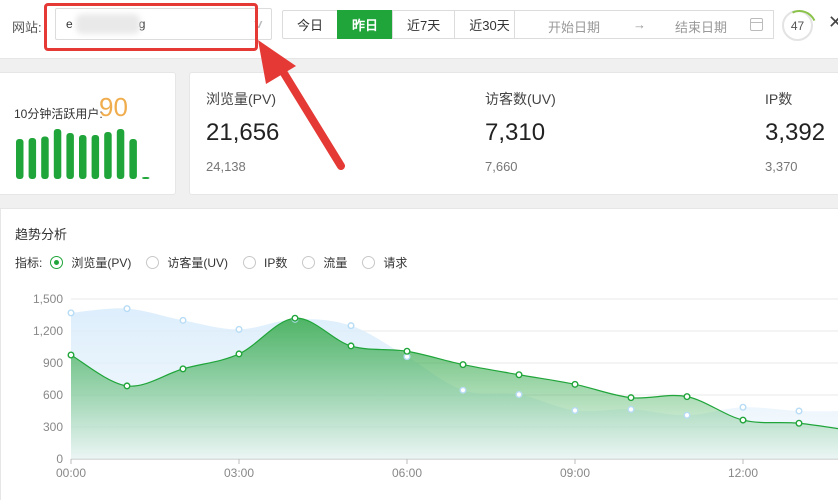 This screenshot has height=500, width=838. Describe the element at coordinates (57, 262) in the screenshot. I see `radio-pv` at that location.